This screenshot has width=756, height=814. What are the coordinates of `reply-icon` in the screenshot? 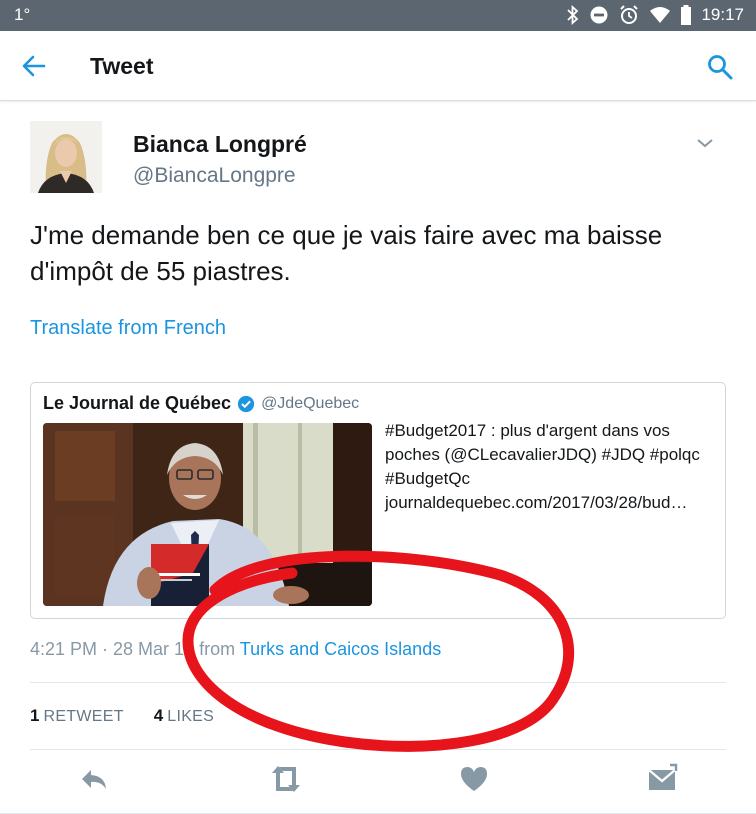 It's located at (94, 779).